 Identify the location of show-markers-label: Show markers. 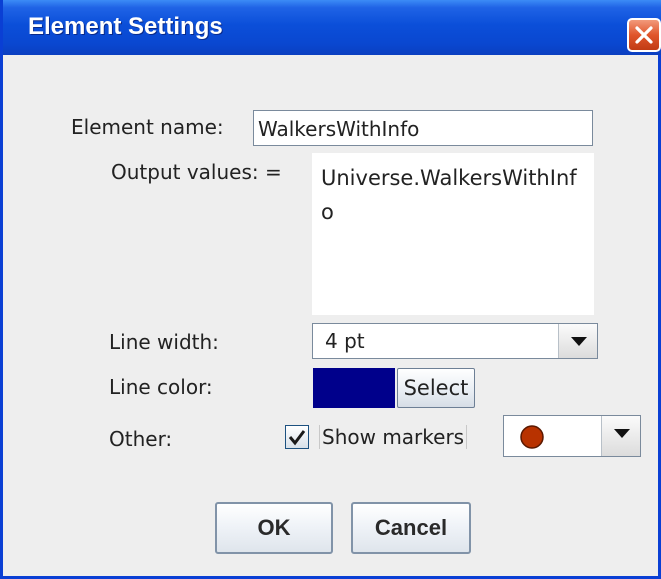
(393, 437).